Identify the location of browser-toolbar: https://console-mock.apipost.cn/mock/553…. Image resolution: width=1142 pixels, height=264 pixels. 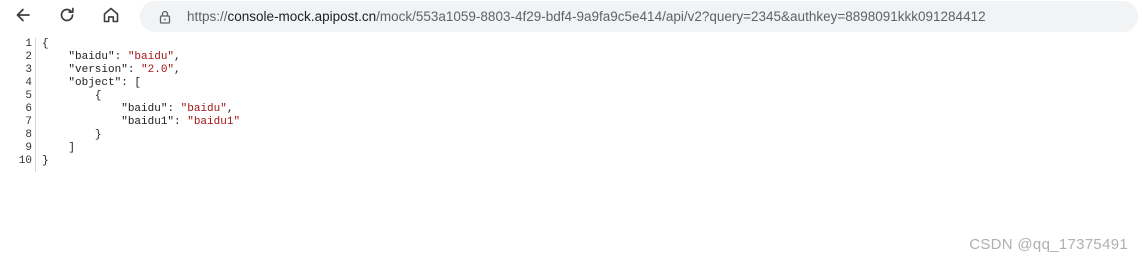
(571, 17).